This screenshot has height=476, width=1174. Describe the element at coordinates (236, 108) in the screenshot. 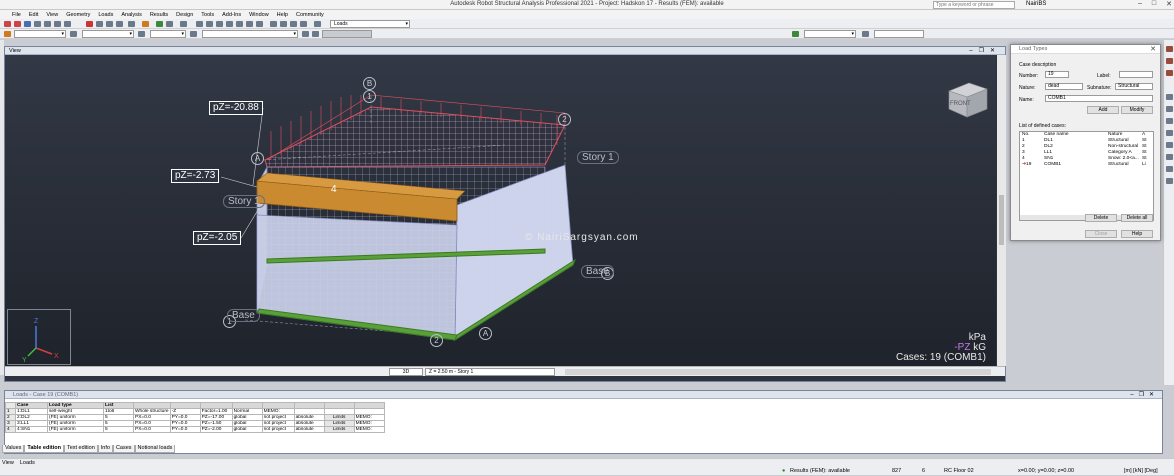

I see `load-label-pz-roof: pZ=-20.88` at that location.